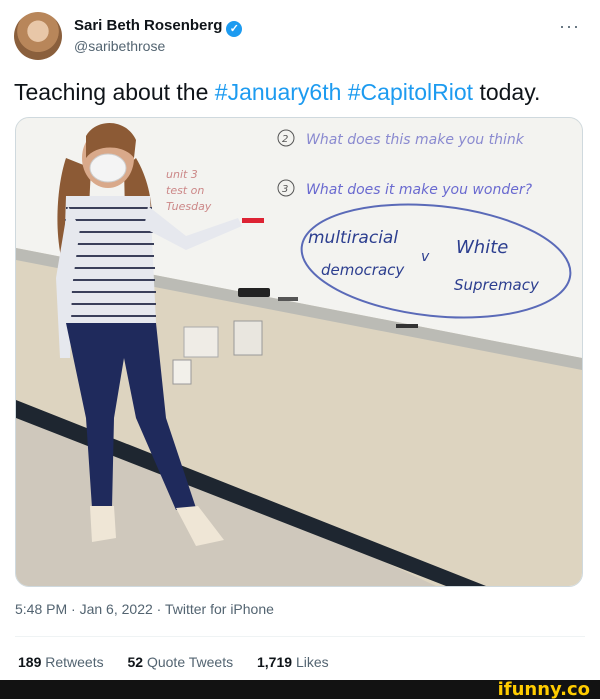 Image resolution: width=600 pixels, height=700 pixels. I want to click on quote-tweets-label: Quote Tweets, so click(190, 662).